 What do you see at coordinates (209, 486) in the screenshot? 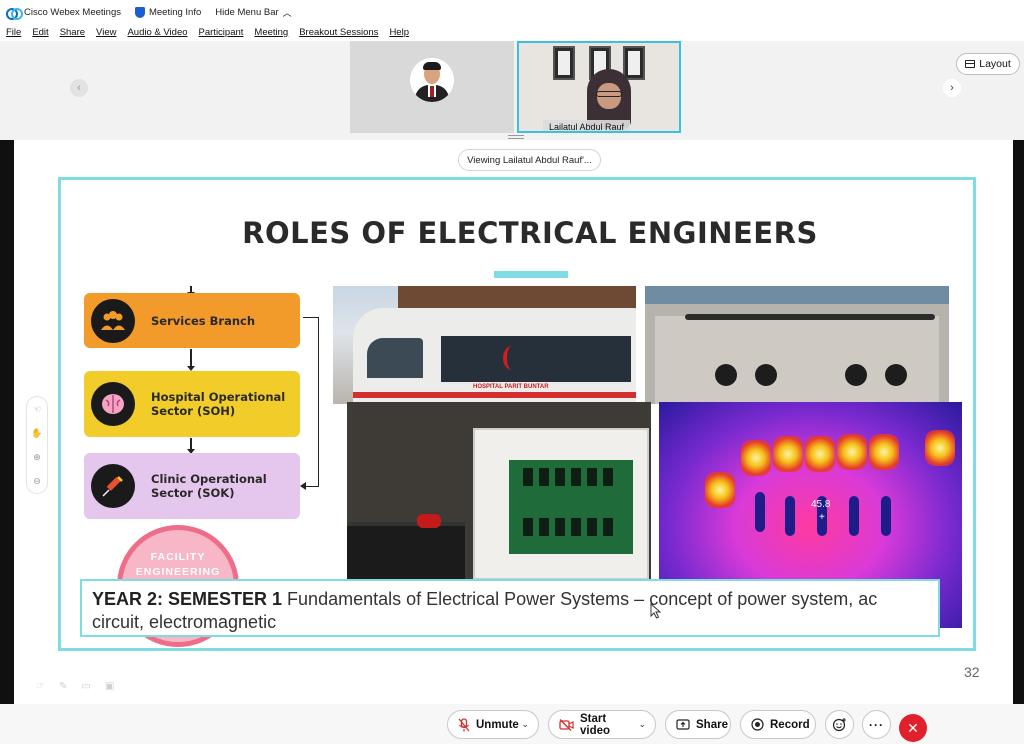
I see `clinic-sector-label: Clinic Operational Sector (SOK)` at bounding box center [209, 486].